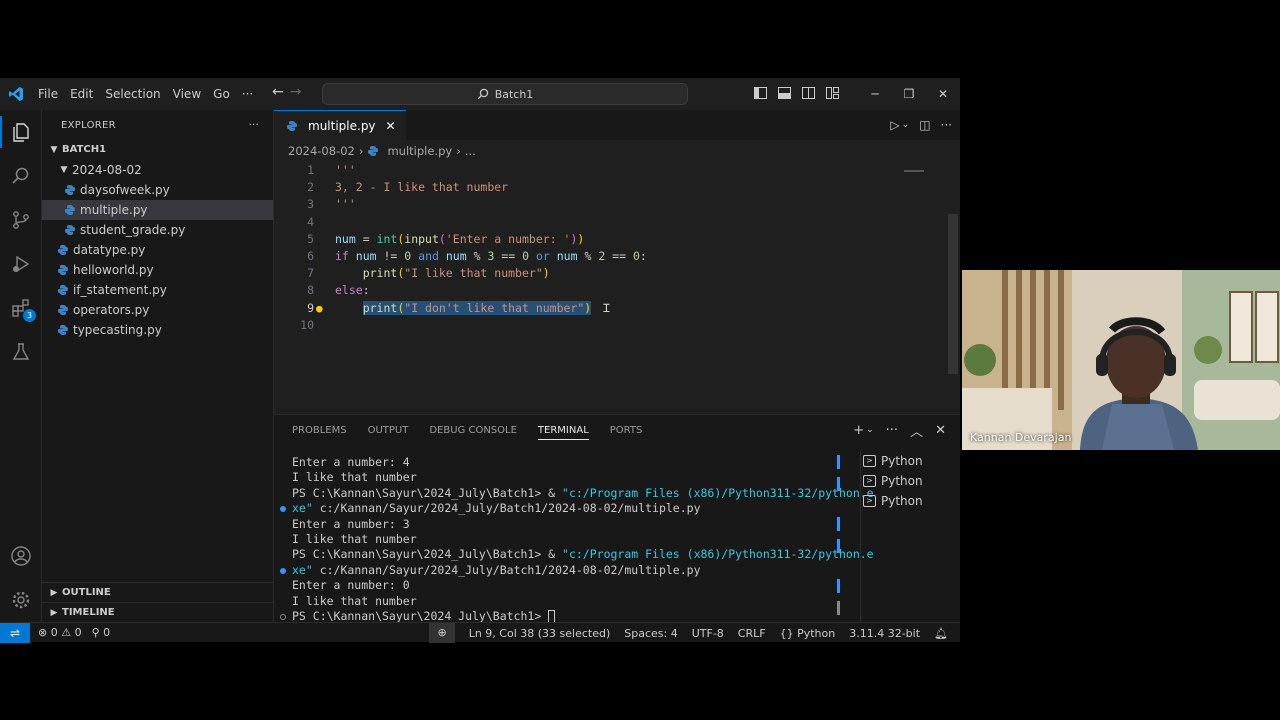  What do you see at coordinates (442, 633) in the screenshot?
I see `zoom-icon: ⊕` at bounding box center [442, 633].